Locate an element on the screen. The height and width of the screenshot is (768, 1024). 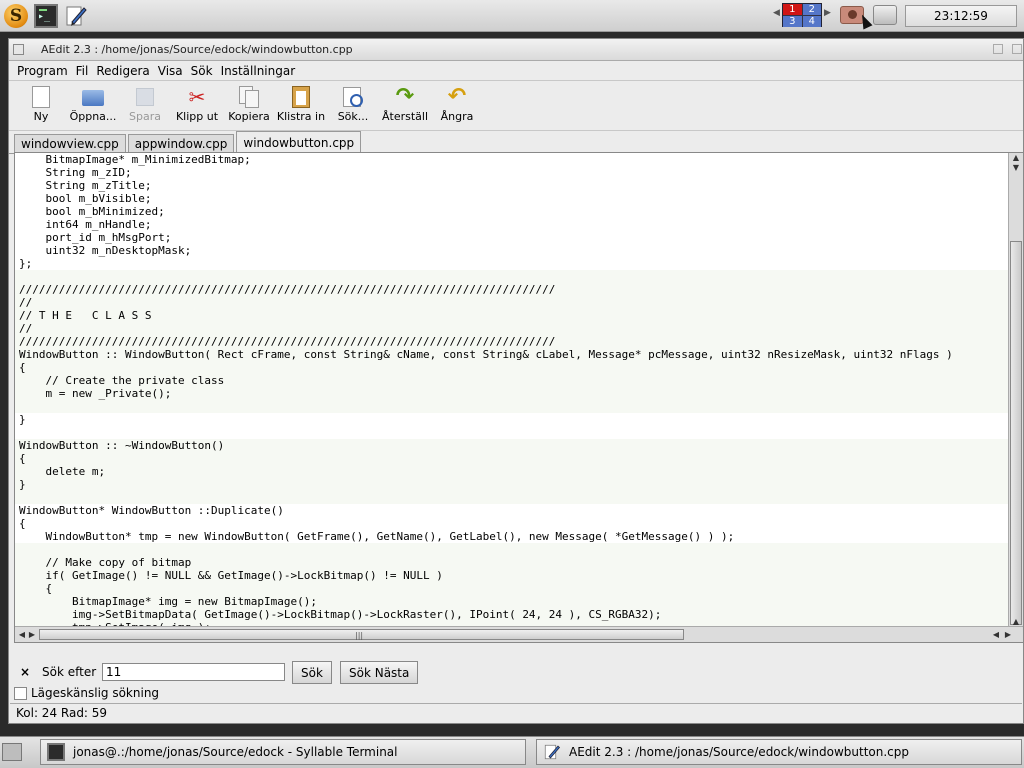
code-line: WindowButton :: ~WindowButton() is located at coordinates (511, 445).